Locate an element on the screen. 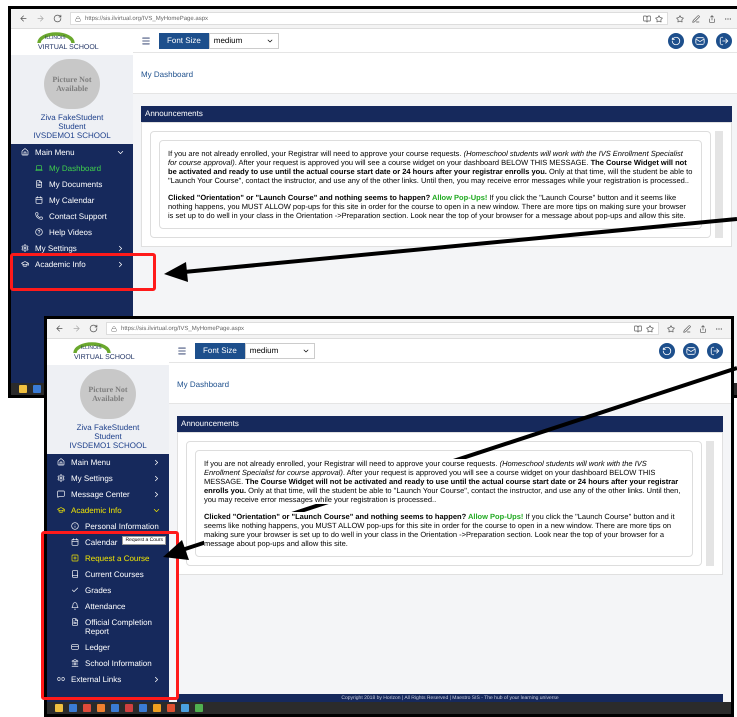 Image resolution: width=737 pixels, height=717 pixels. check-icon is located at coordinates (75, 590).